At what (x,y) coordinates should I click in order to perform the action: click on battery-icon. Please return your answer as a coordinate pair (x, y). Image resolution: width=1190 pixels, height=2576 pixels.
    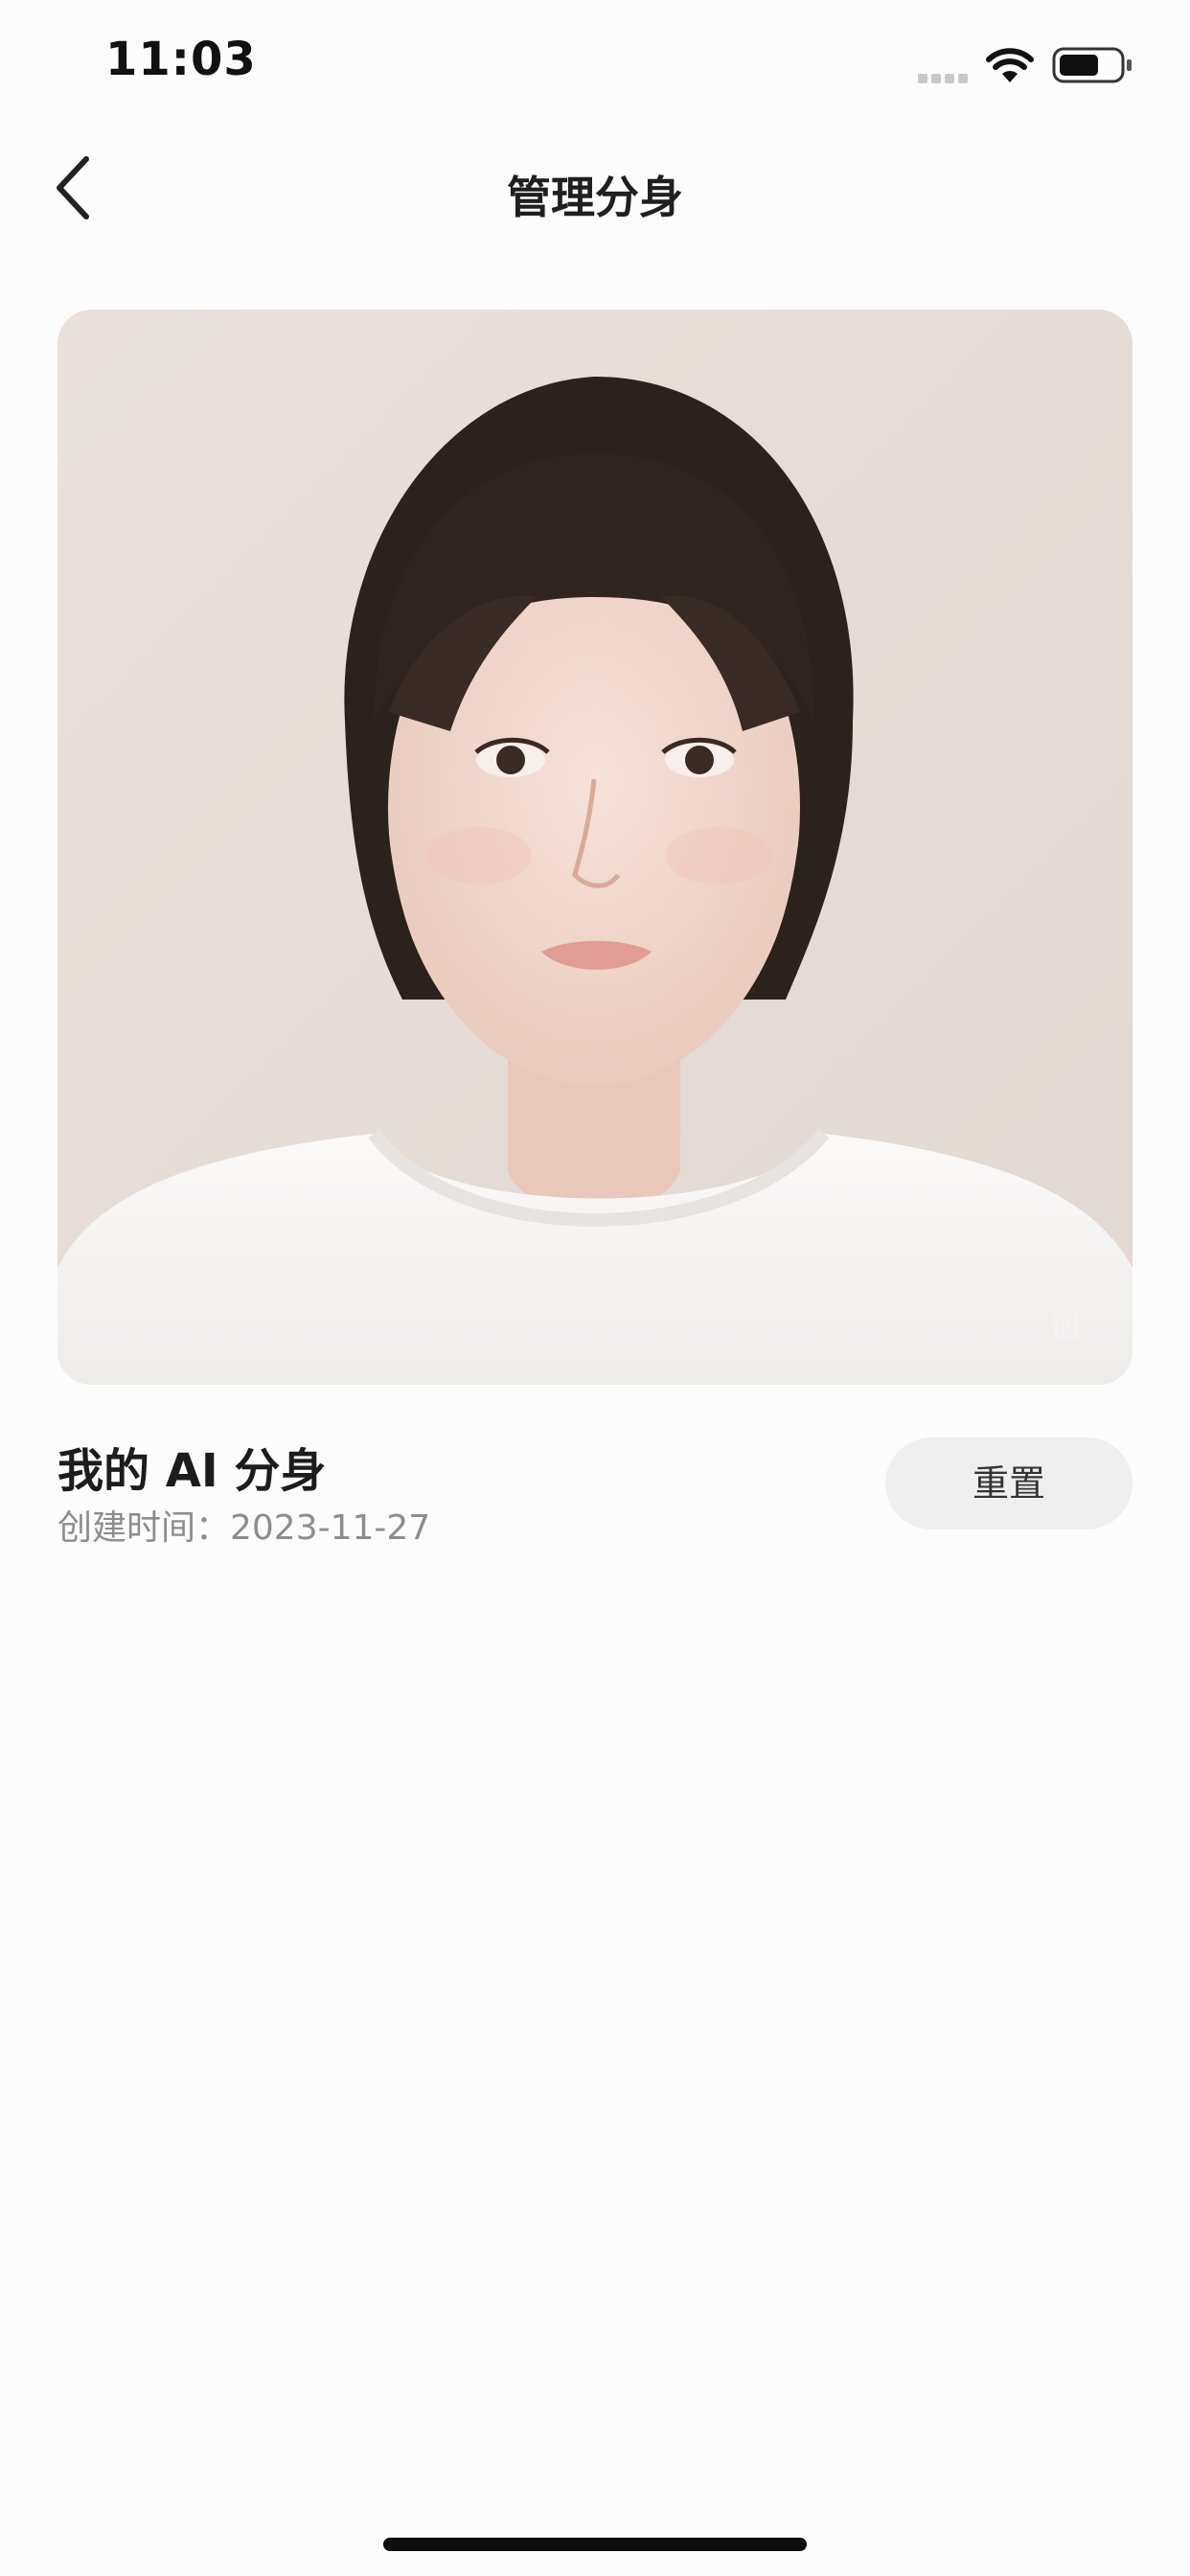
    Looking at the image, I should click on (1092, 65).